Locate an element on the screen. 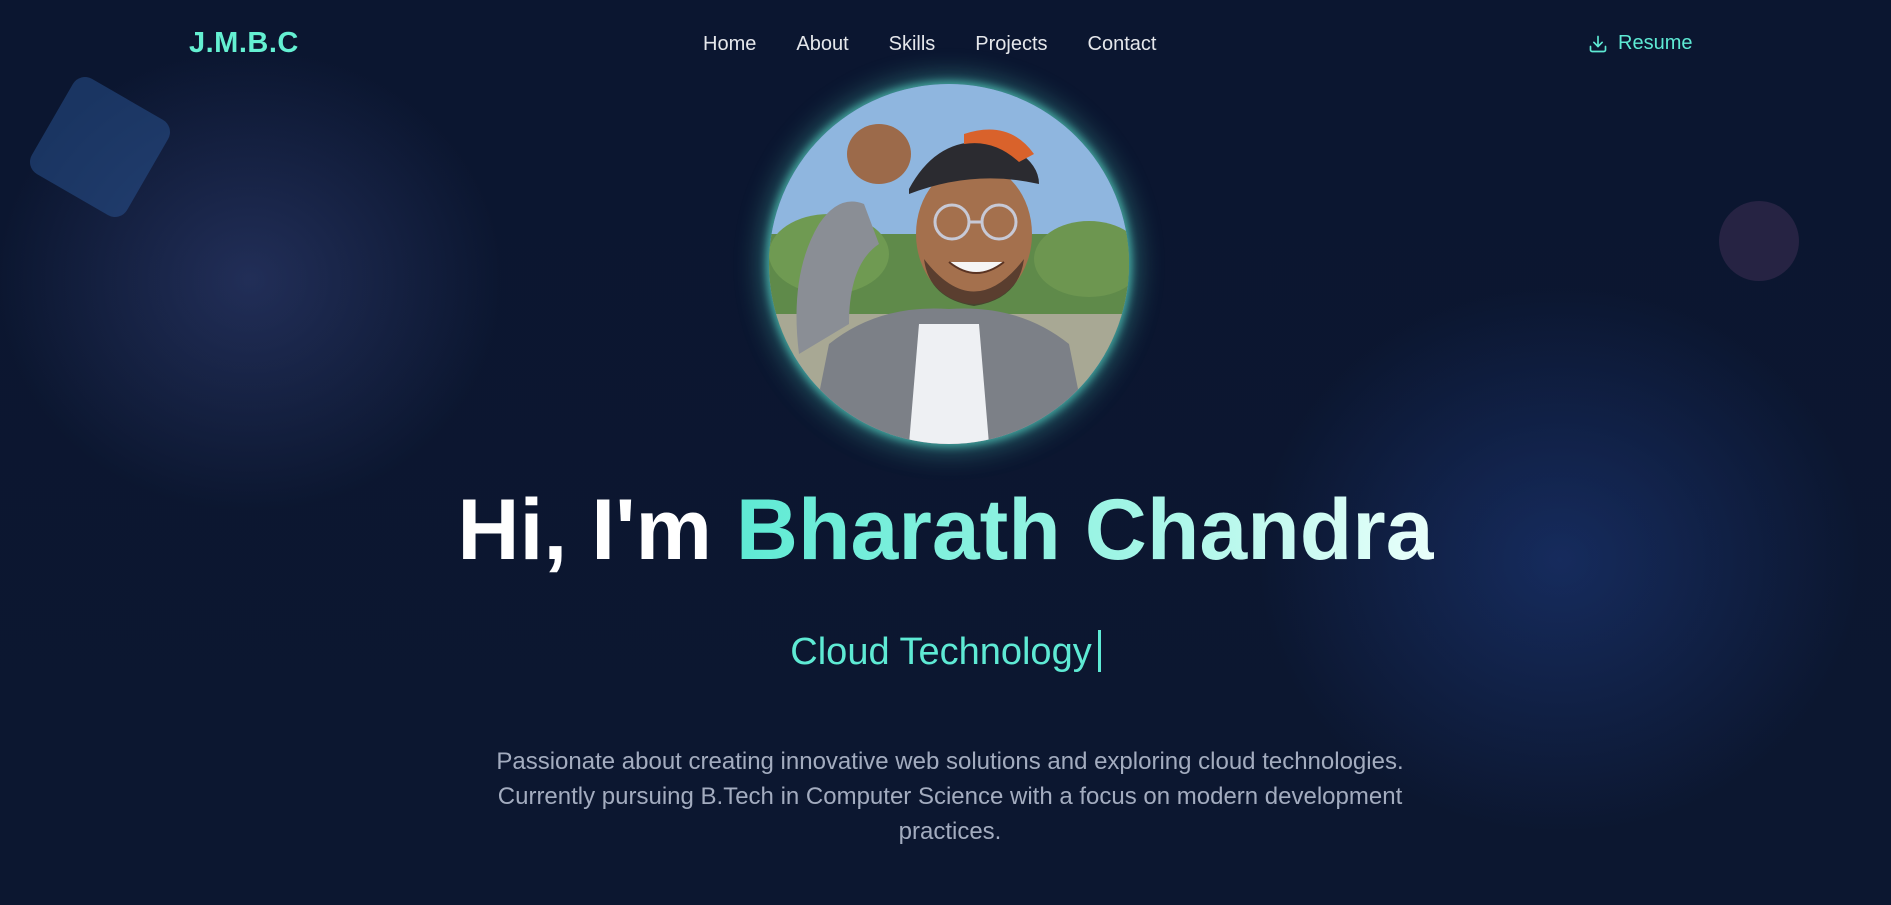 Image resolution: width=1891 pixels, height=905 pixels. typing-role: Cloud Technology is located at coordinates (945, 652).